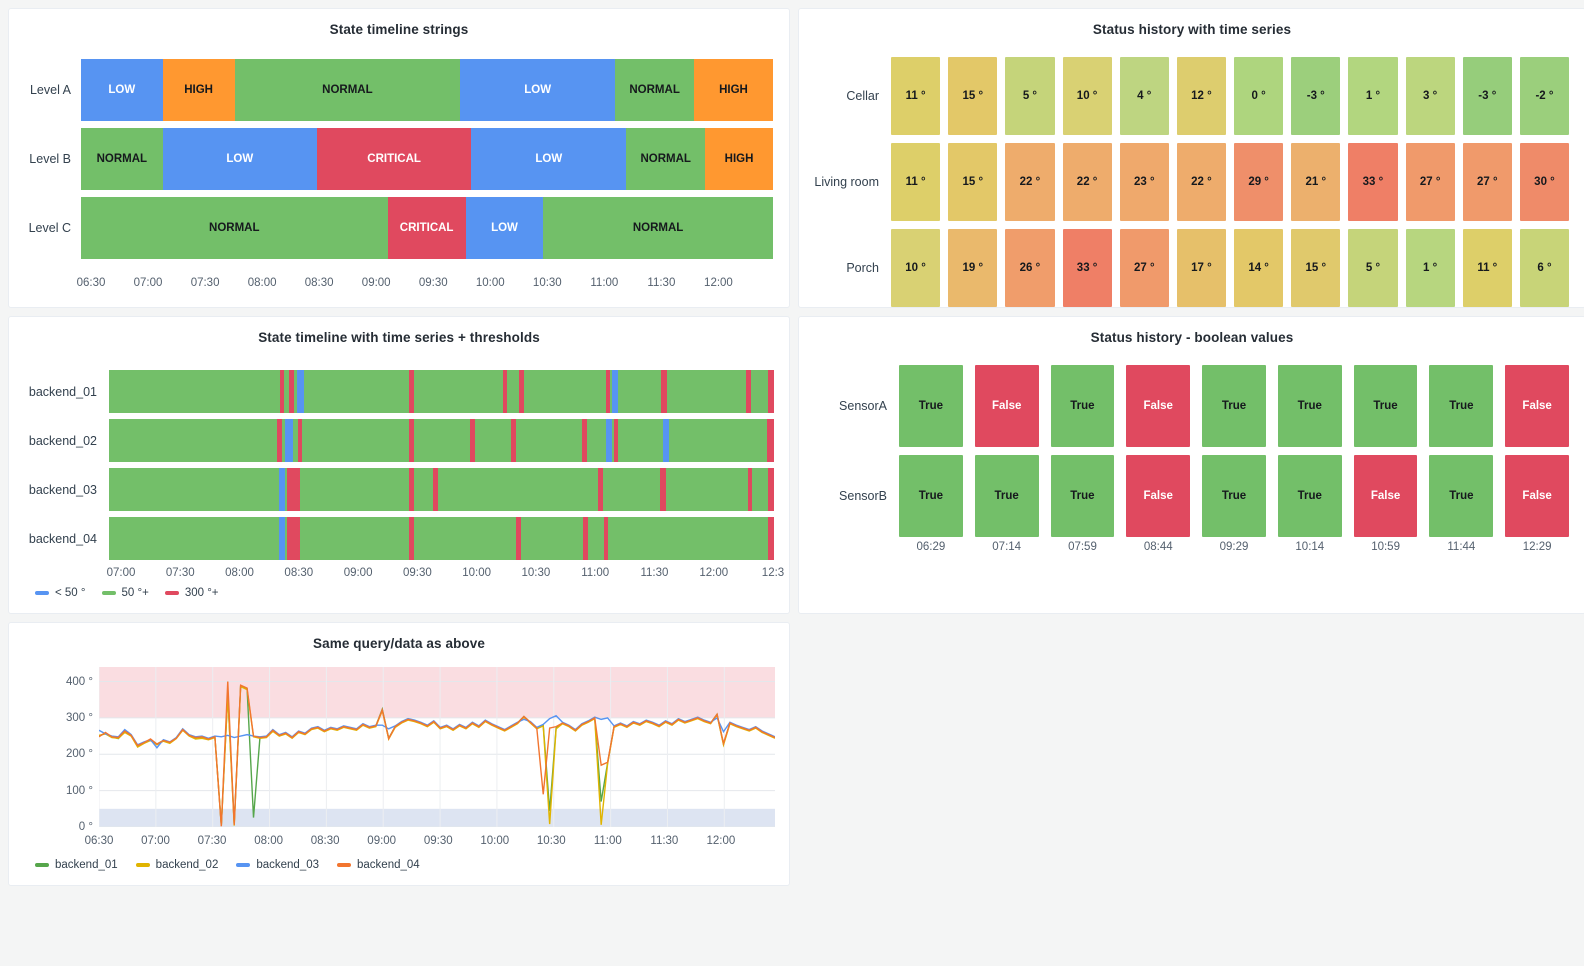 Image resolution: width=1584 pixels, height=966 pixels. Describe the element at coordinates (319, 283) in the screenshot. I see `x-tick-label: 08:30` at that location.